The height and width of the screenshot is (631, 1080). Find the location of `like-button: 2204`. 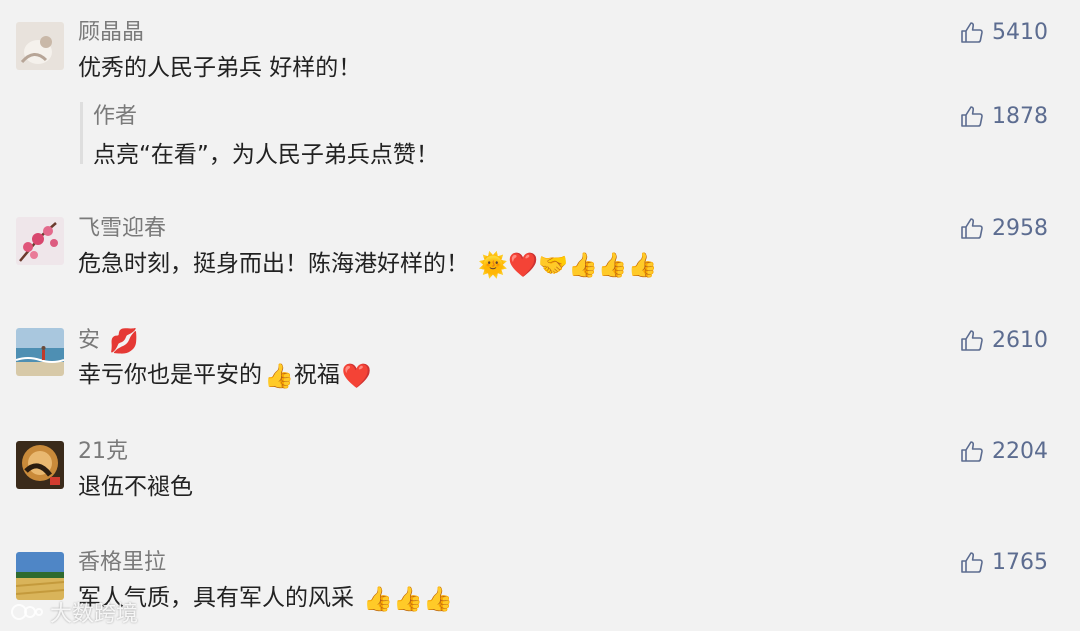

like-button: 2204 is located at coordinates (1004, 452).